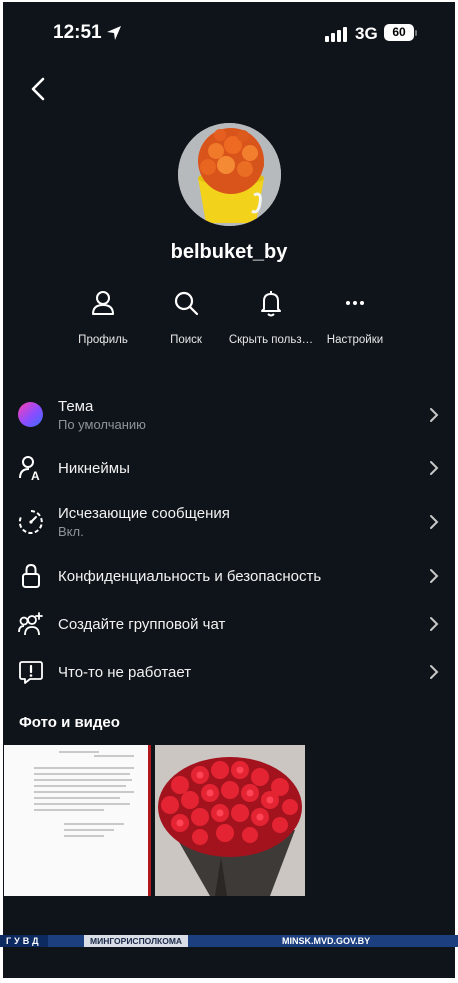 This screenshot has width=458, height=983. I want to click on person-icon, so click(103, 303).